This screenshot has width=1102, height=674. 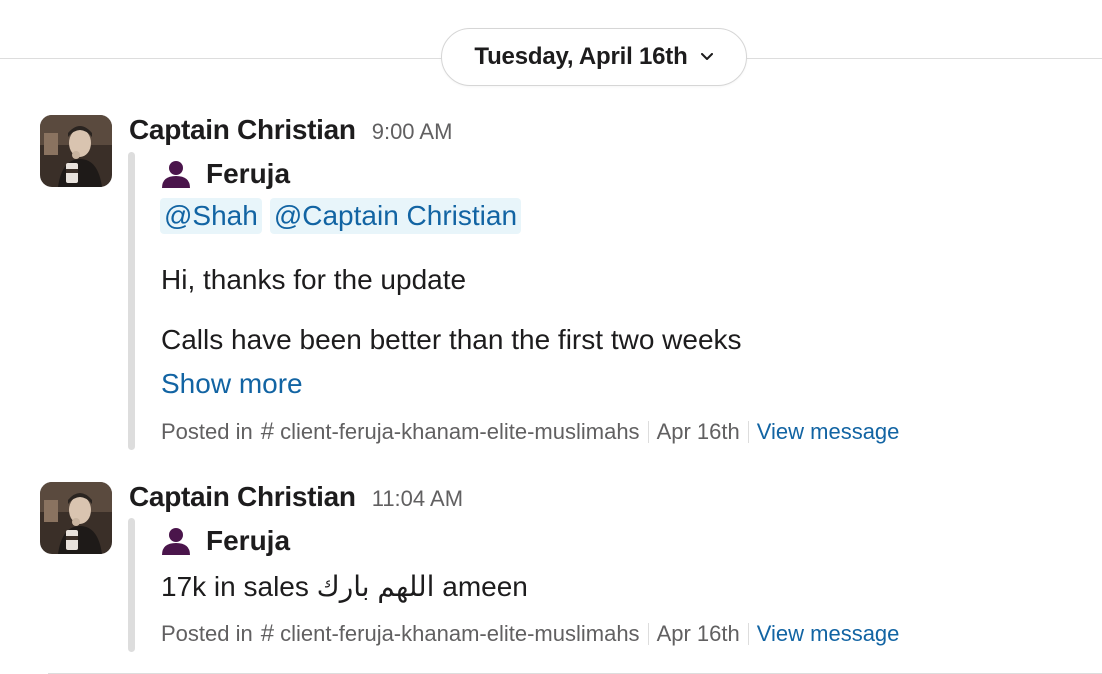 What do you see at coordinates (395, 216) in the screenshot?
I see `mention-captain-christian: @Captain Christian` at bounding box center [395, 216].